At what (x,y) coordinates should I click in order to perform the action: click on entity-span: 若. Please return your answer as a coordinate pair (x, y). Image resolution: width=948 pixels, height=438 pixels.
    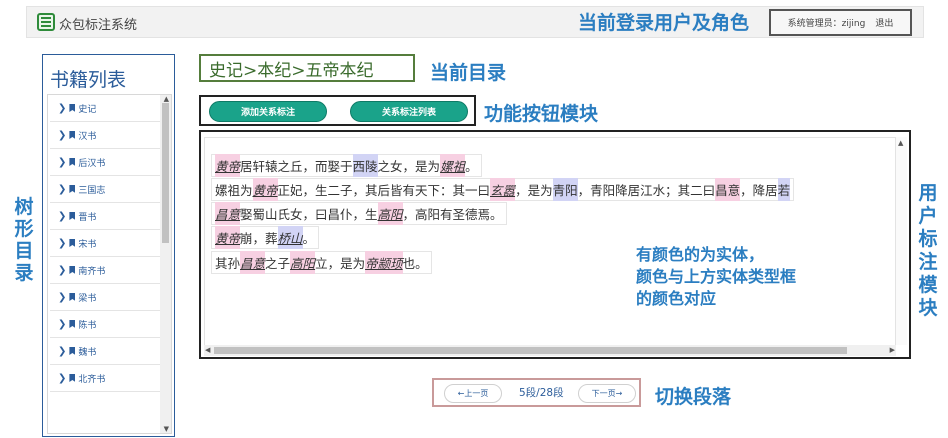
    Looking at the image, I should click on (784, 189).